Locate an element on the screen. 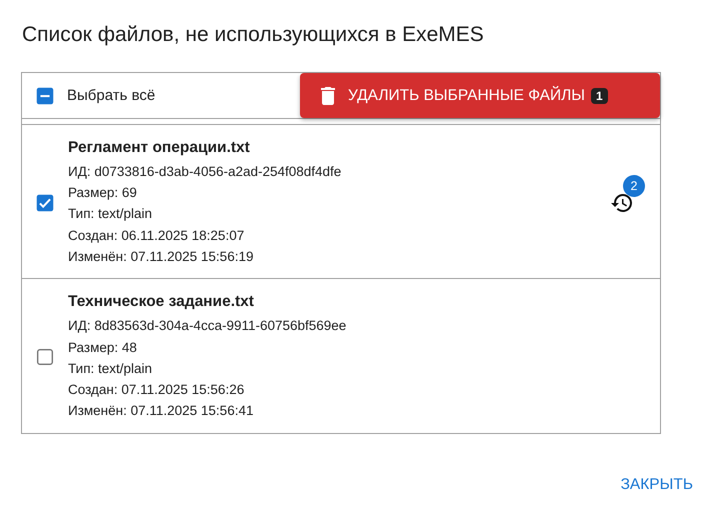 The height and width of the screenshot is (506, 709). checkbox is located at coordinates (45, 357).